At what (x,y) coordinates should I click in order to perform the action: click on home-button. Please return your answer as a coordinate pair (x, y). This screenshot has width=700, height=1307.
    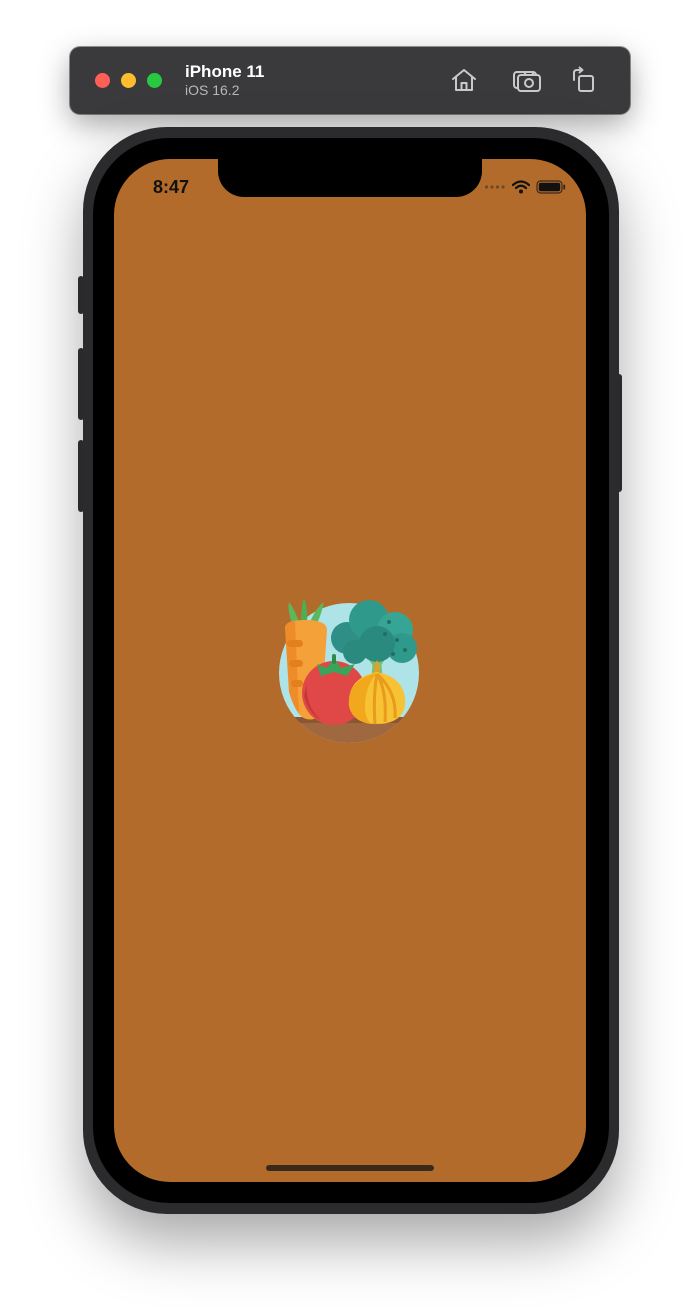
    Looking at the image, I should click on (464, 80).